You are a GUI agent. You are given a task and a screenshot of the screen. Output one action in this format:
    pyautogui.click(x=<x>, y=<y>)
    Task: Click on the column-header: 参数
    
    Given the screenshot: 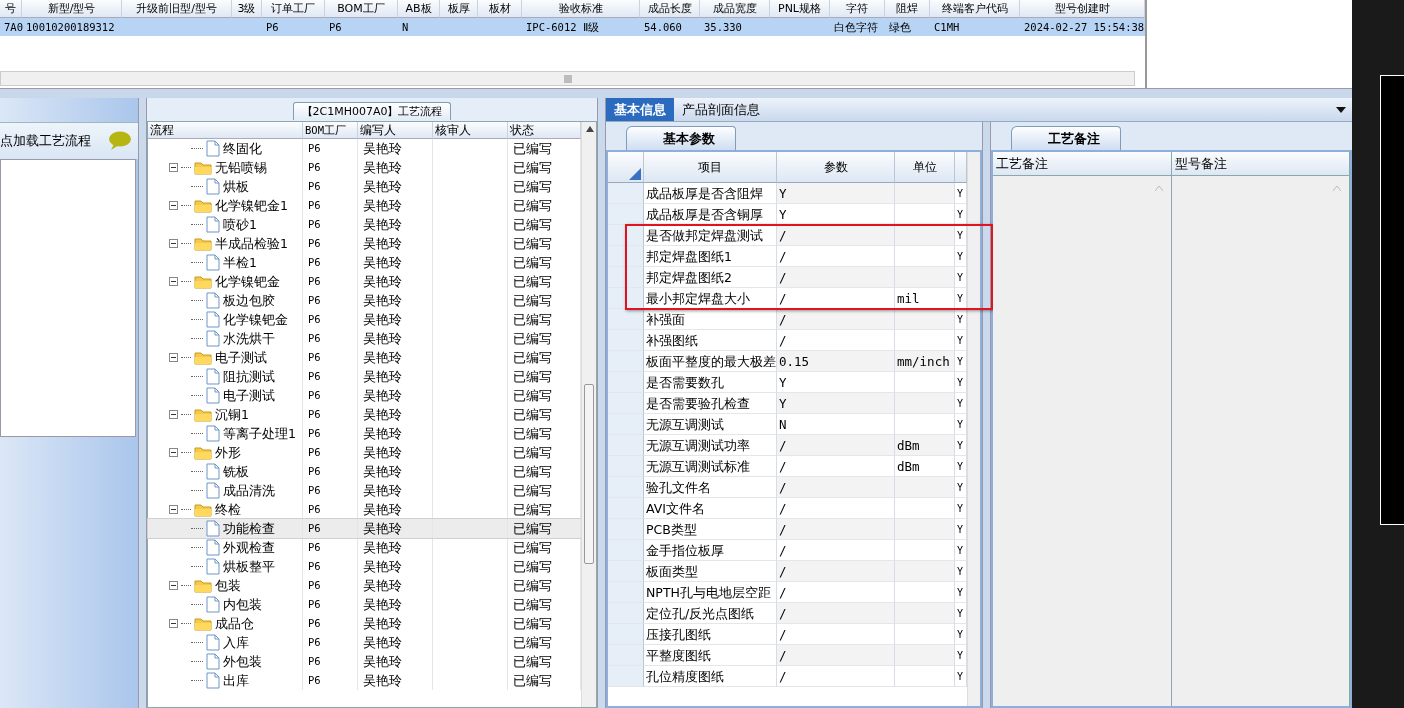 What is the action you would take?
    pyautogui.click(x=836, y=167)
    